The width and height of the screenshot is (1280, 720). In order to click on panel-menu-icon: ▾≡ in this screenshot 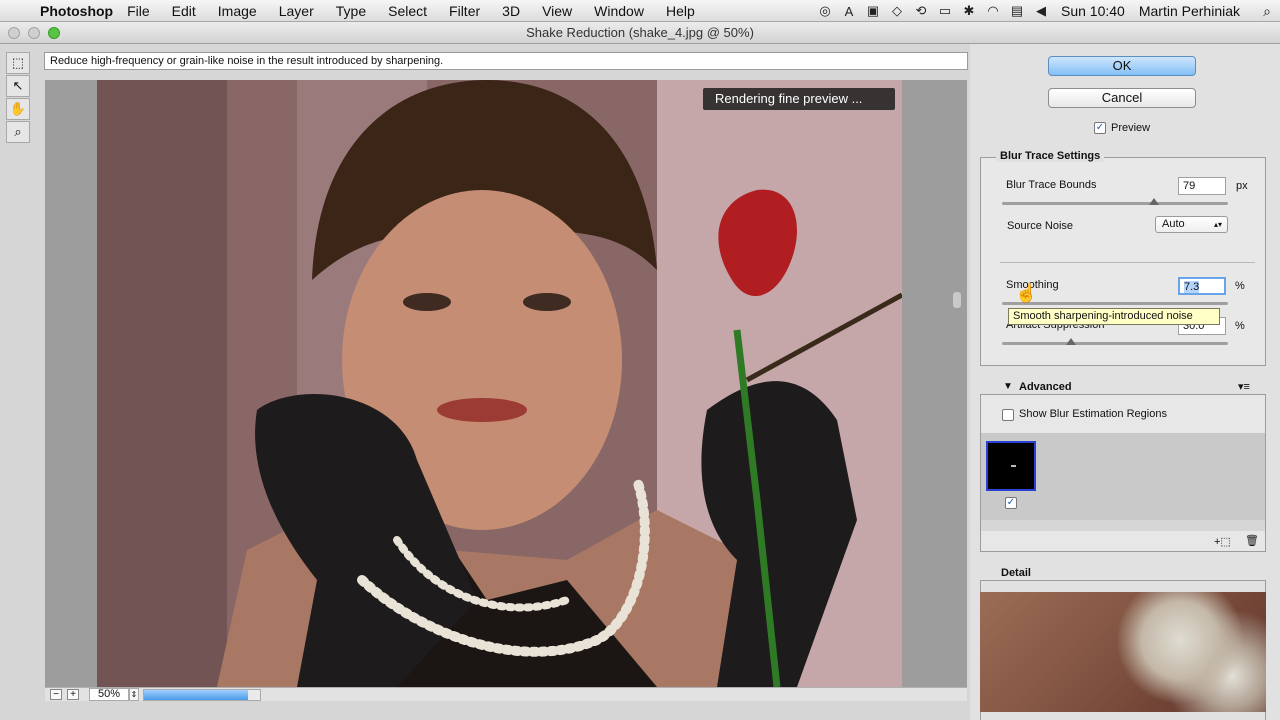, I will do `click(1244, 386)`.